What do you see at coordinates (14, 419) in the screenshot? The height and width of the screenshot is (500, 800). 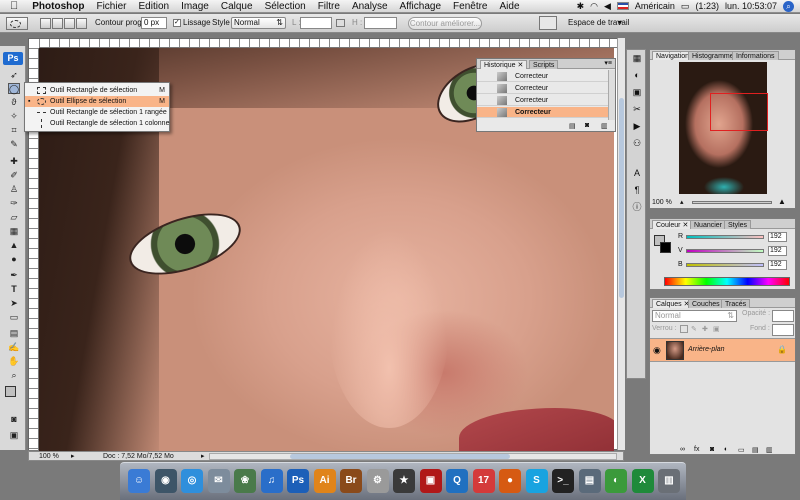 I see `quick-mask-icon: ◙` at bounding box center [14, 419].